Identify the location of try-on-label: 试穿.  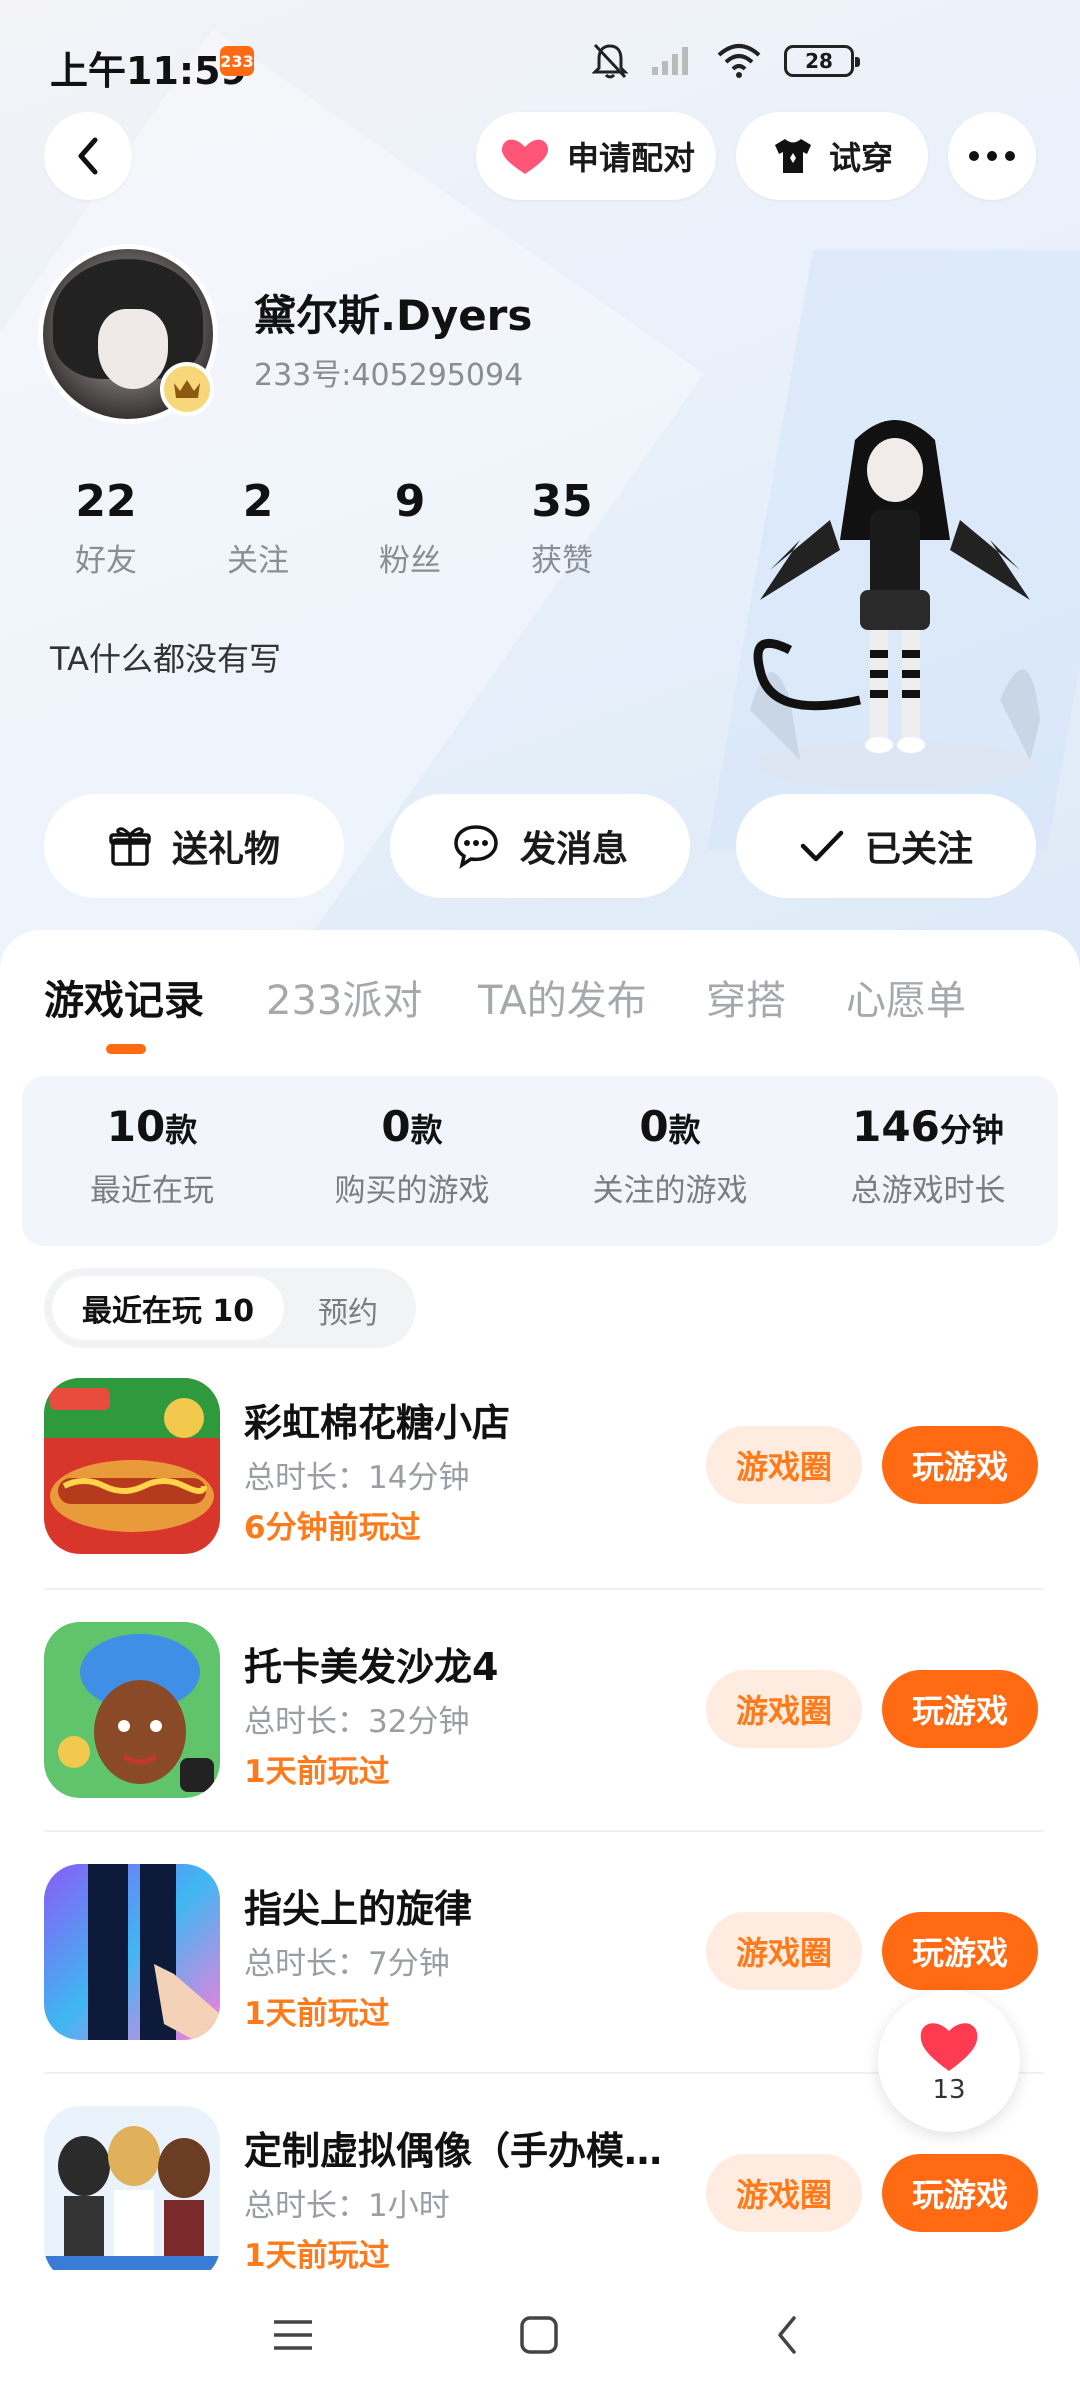
(860, 158).